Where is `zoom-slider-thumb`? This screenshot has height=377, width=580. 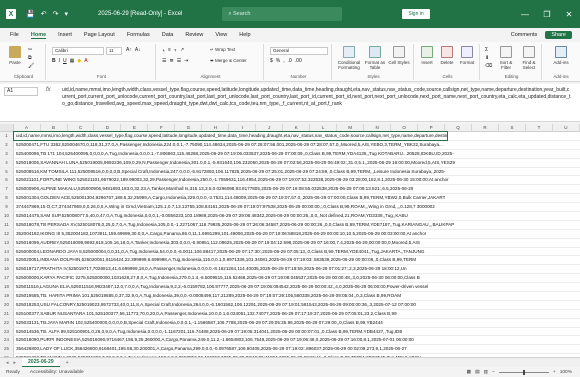 zoom-slider-thumb is located at coordinates (523, 372).